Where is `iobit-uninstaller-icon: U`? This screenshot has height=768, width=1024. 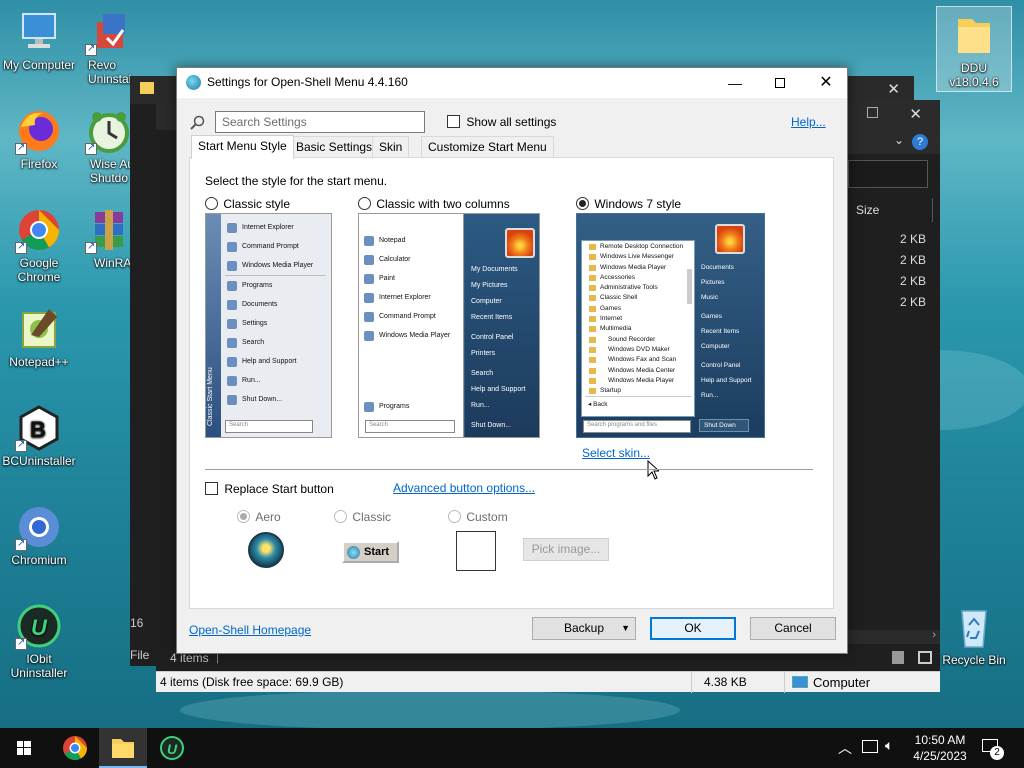
iobit-uninstaller-icon: U is located at coordinates (172, 748).